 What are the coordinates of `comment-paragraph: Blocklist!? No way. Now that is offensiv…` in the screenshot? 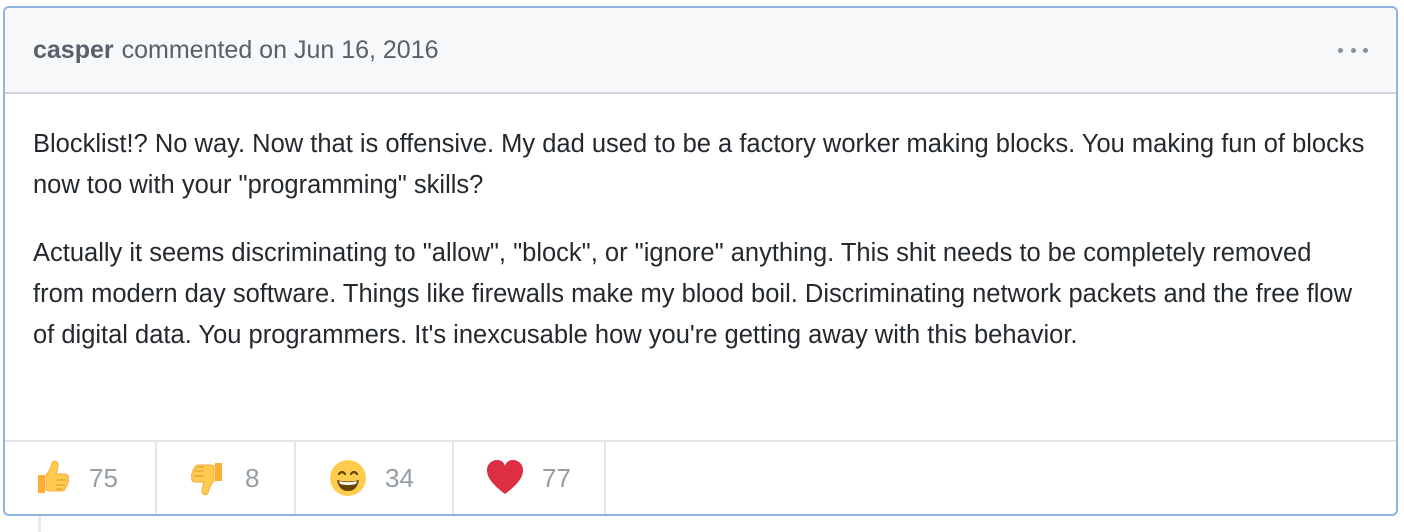 It's located at (699, 164).